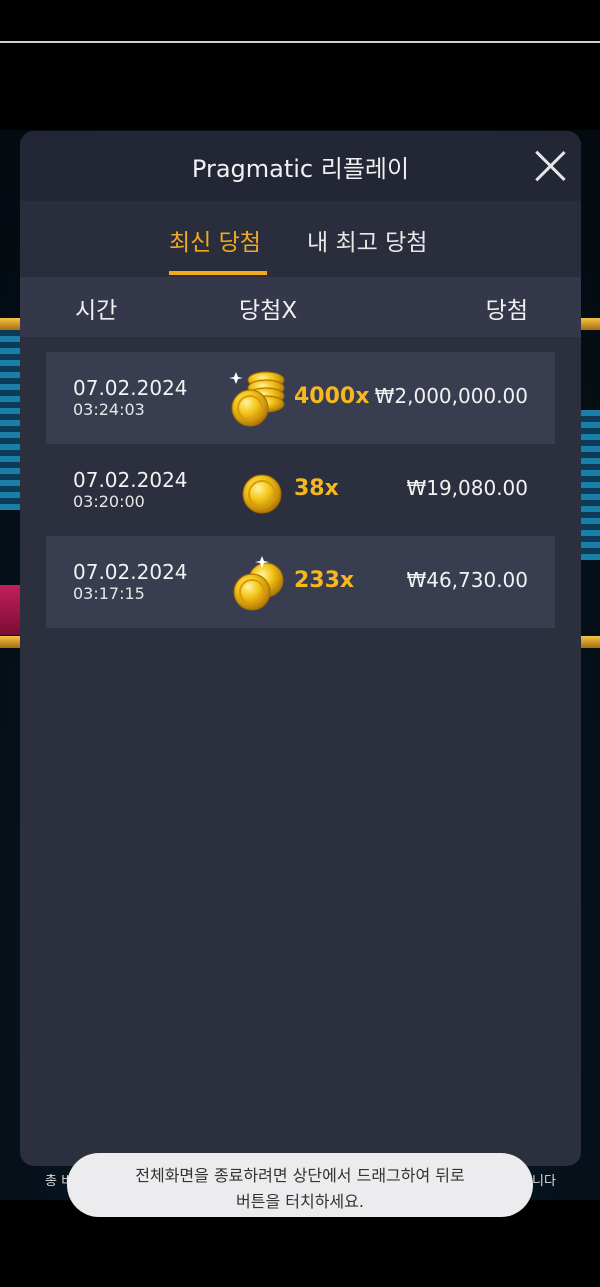 The image size is (600, 1287). I want to click on table-row: 07.02.2024 03:20:00 38x ₩19,080.00, so click(300, 490).